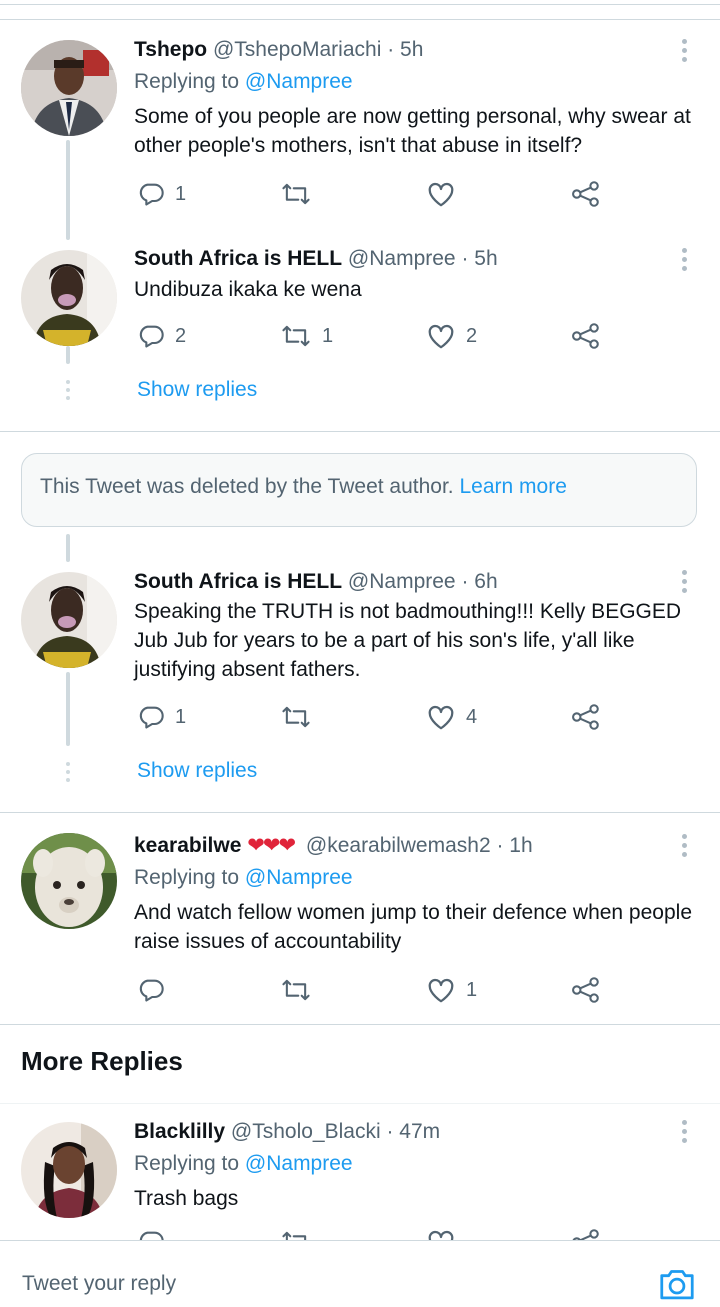  I want to click on reply-button: 2, so click(161, 336).